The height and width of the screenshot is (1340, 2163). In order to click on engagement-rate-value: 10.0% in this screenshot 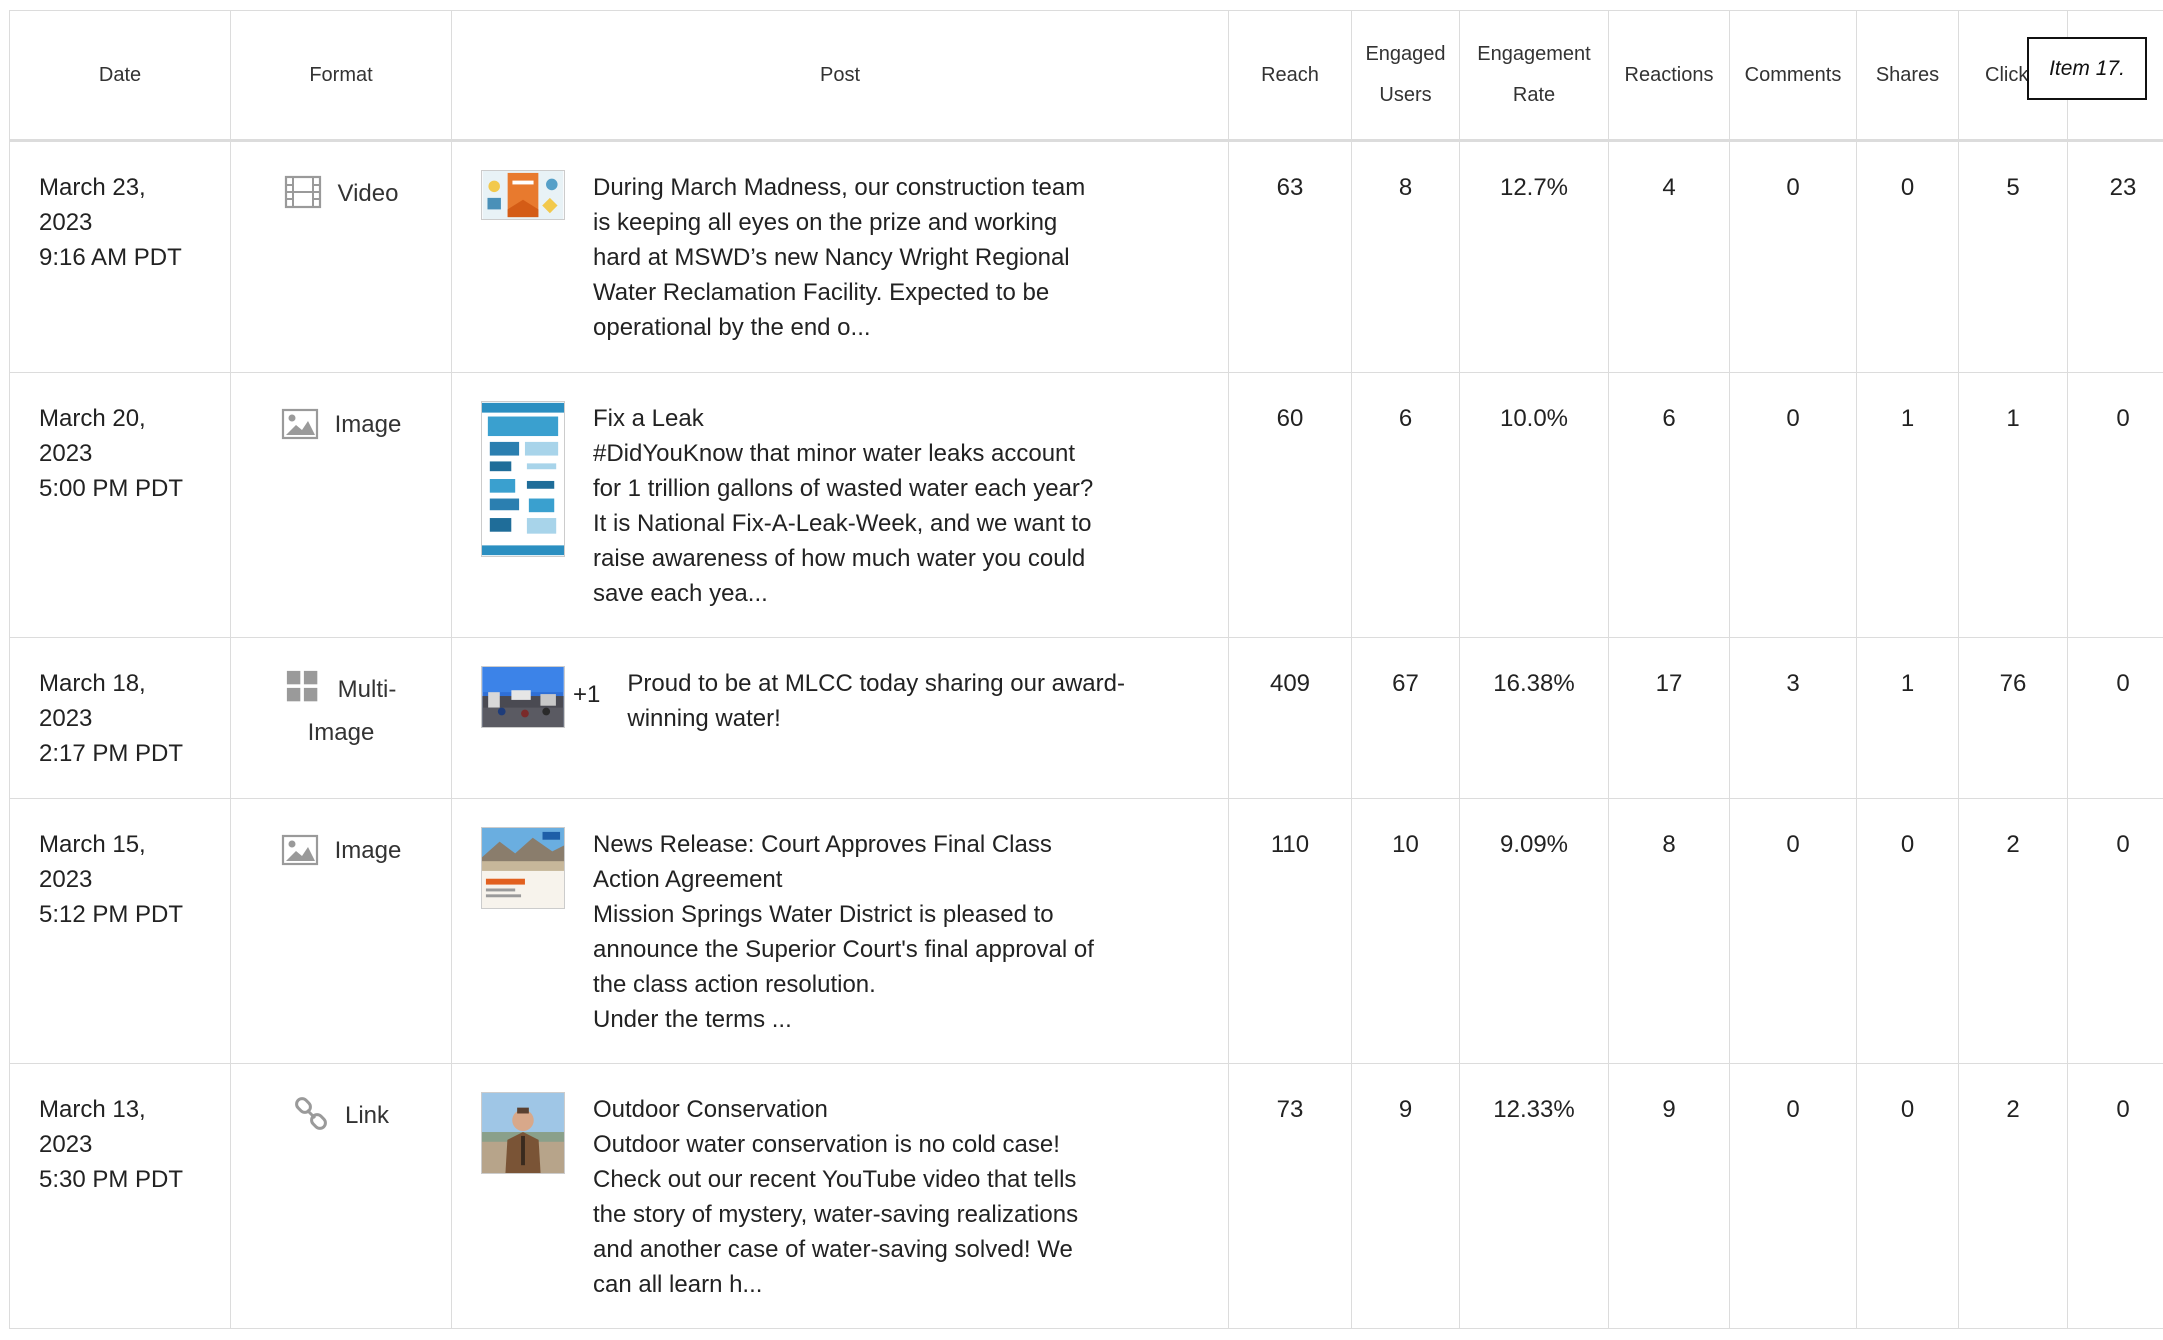, I will do `click(1534, 505)`.